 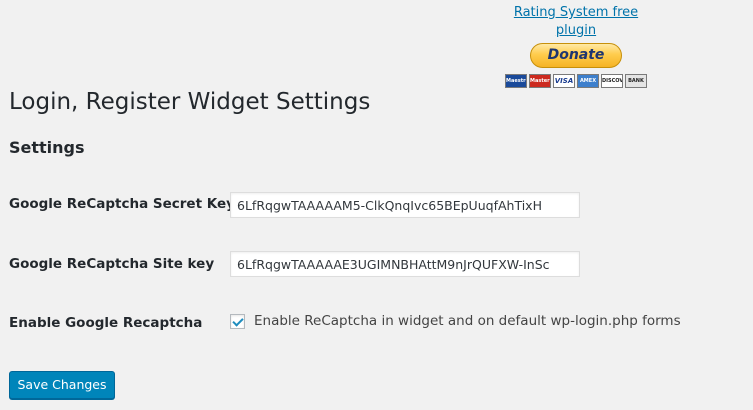 What do you see at coordinates (62, 385) in the screenshot?
I see `save-changes-button: Save Changes` at bounding box center [62, 385].